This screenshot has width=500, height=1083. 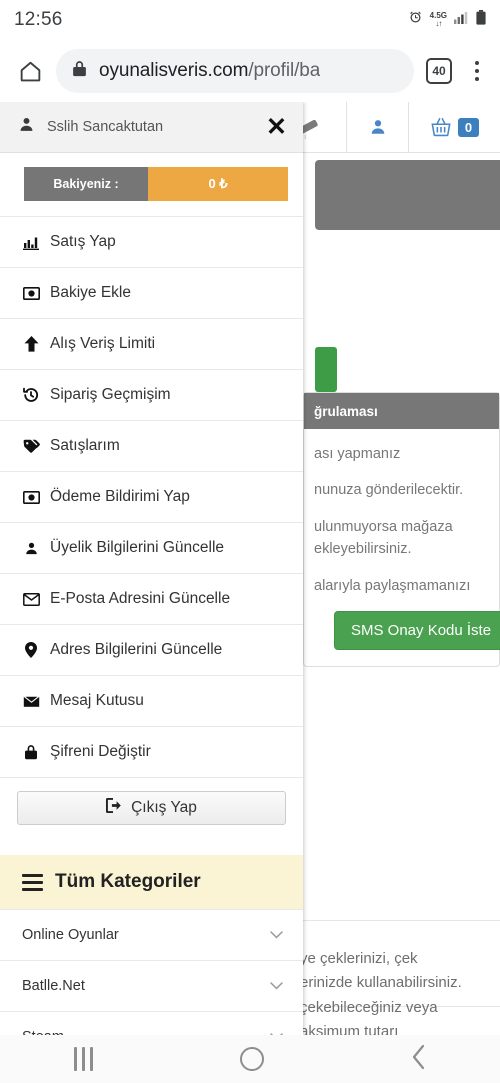 What do you see at coordinates (31, 242) in the screenshot?
I see `bar-chart-icon` at bounding box center [31, 242].